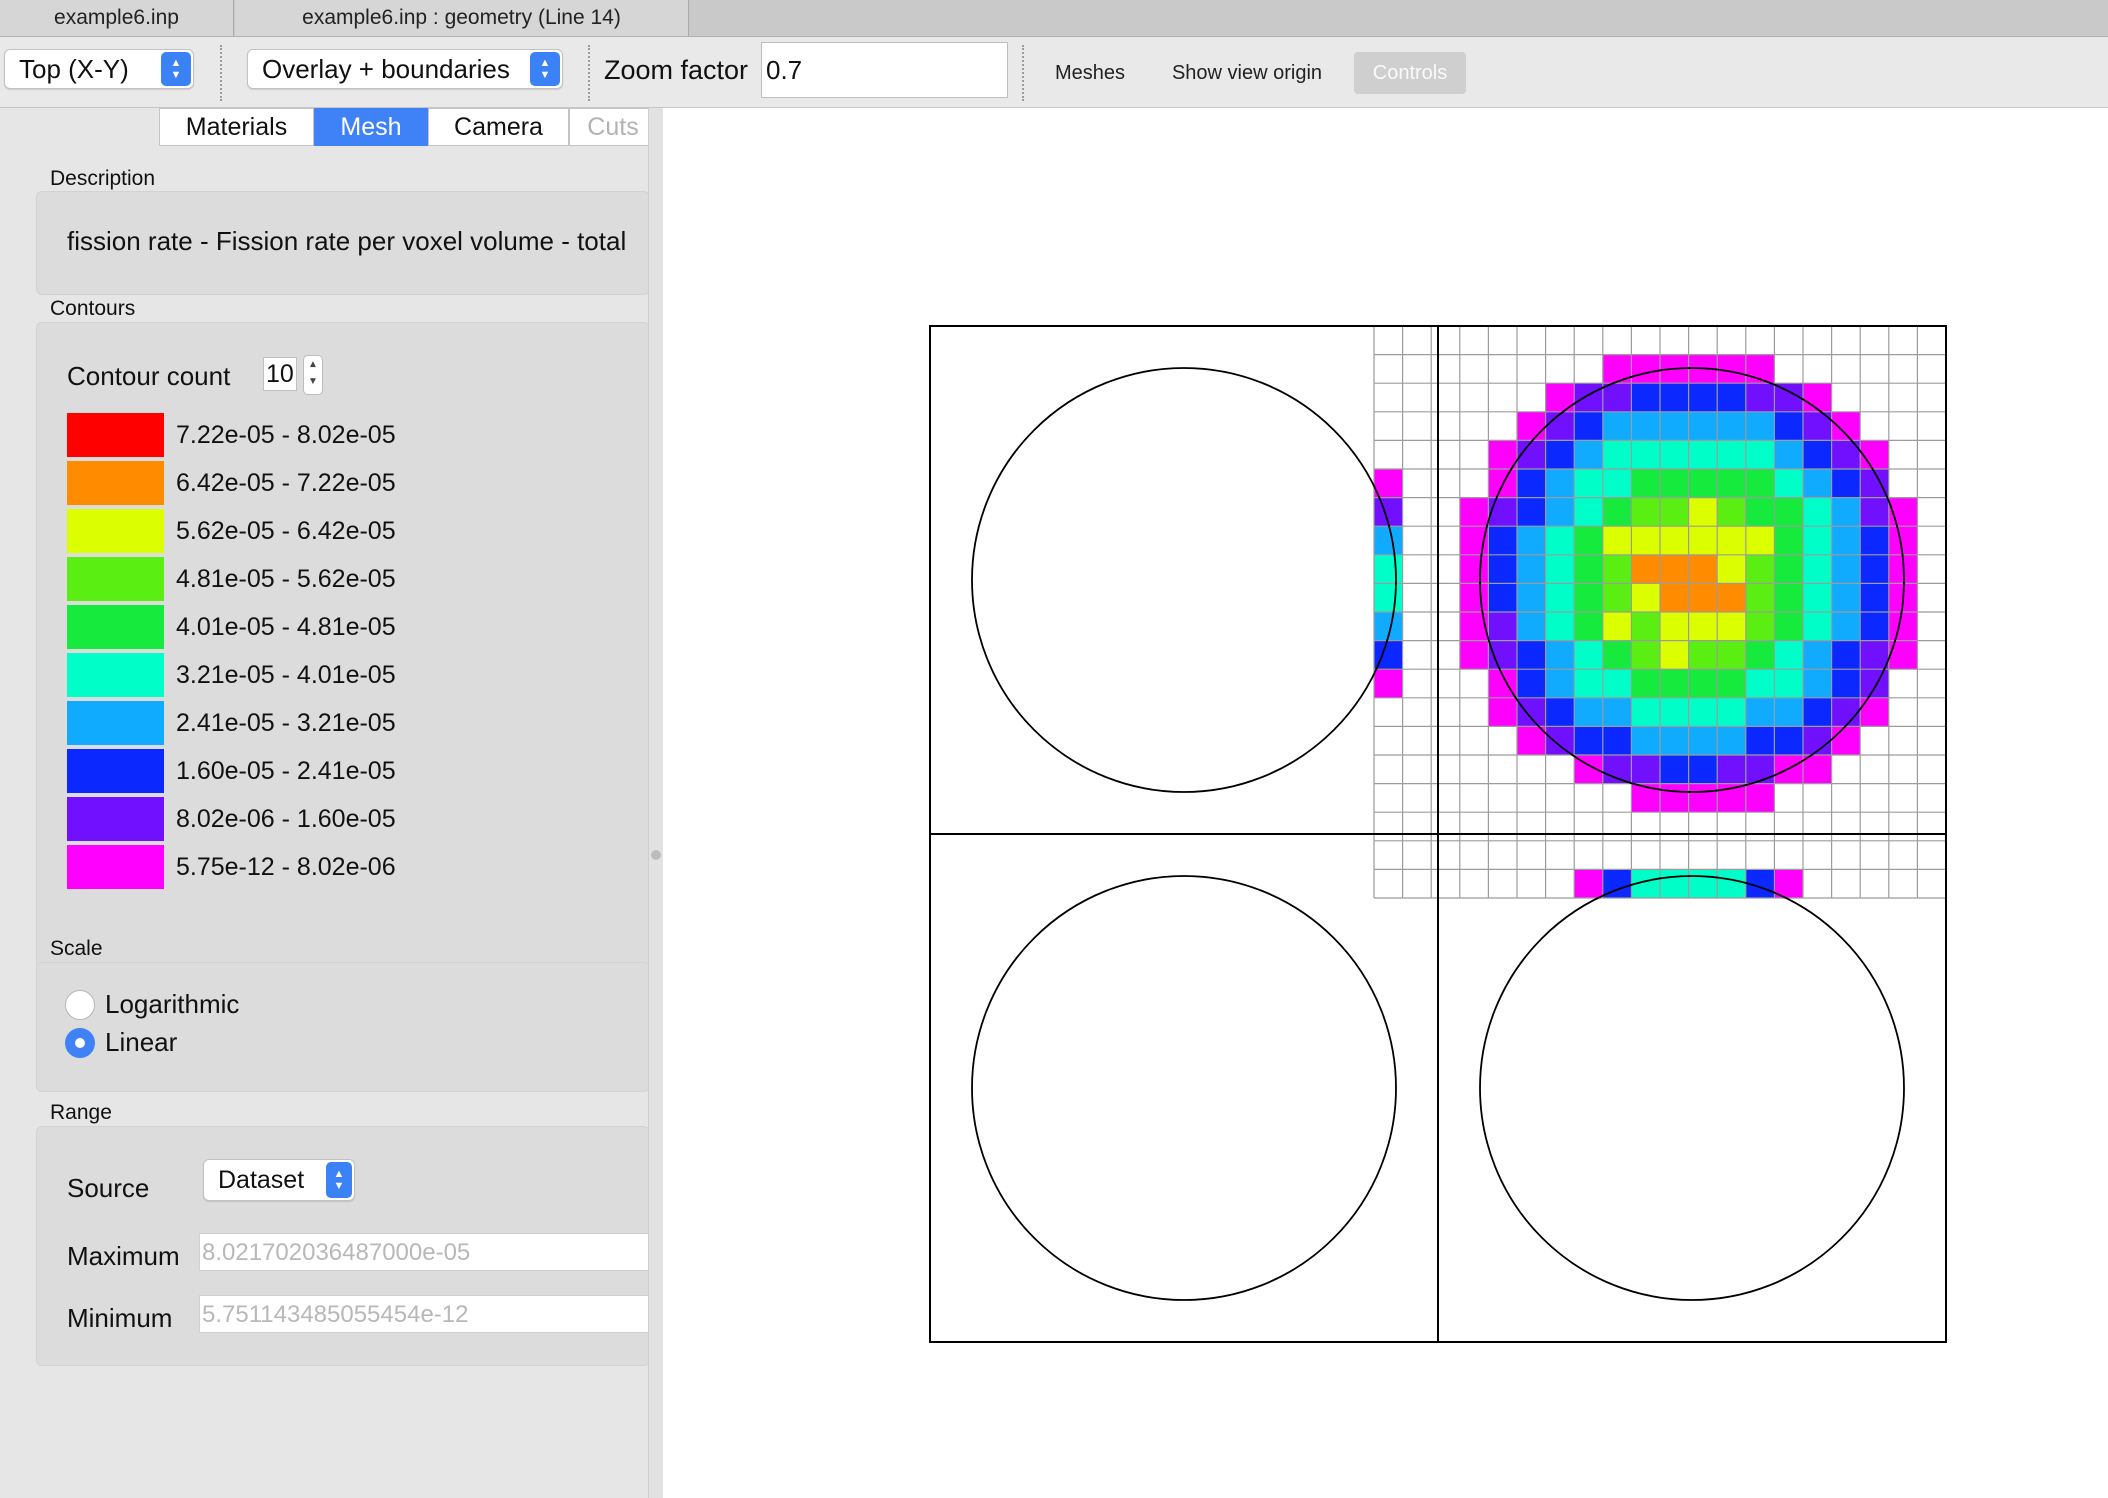  I want to click on legend-range-text: 4.81e-05 - 5.62e-05, so click(286, 578).